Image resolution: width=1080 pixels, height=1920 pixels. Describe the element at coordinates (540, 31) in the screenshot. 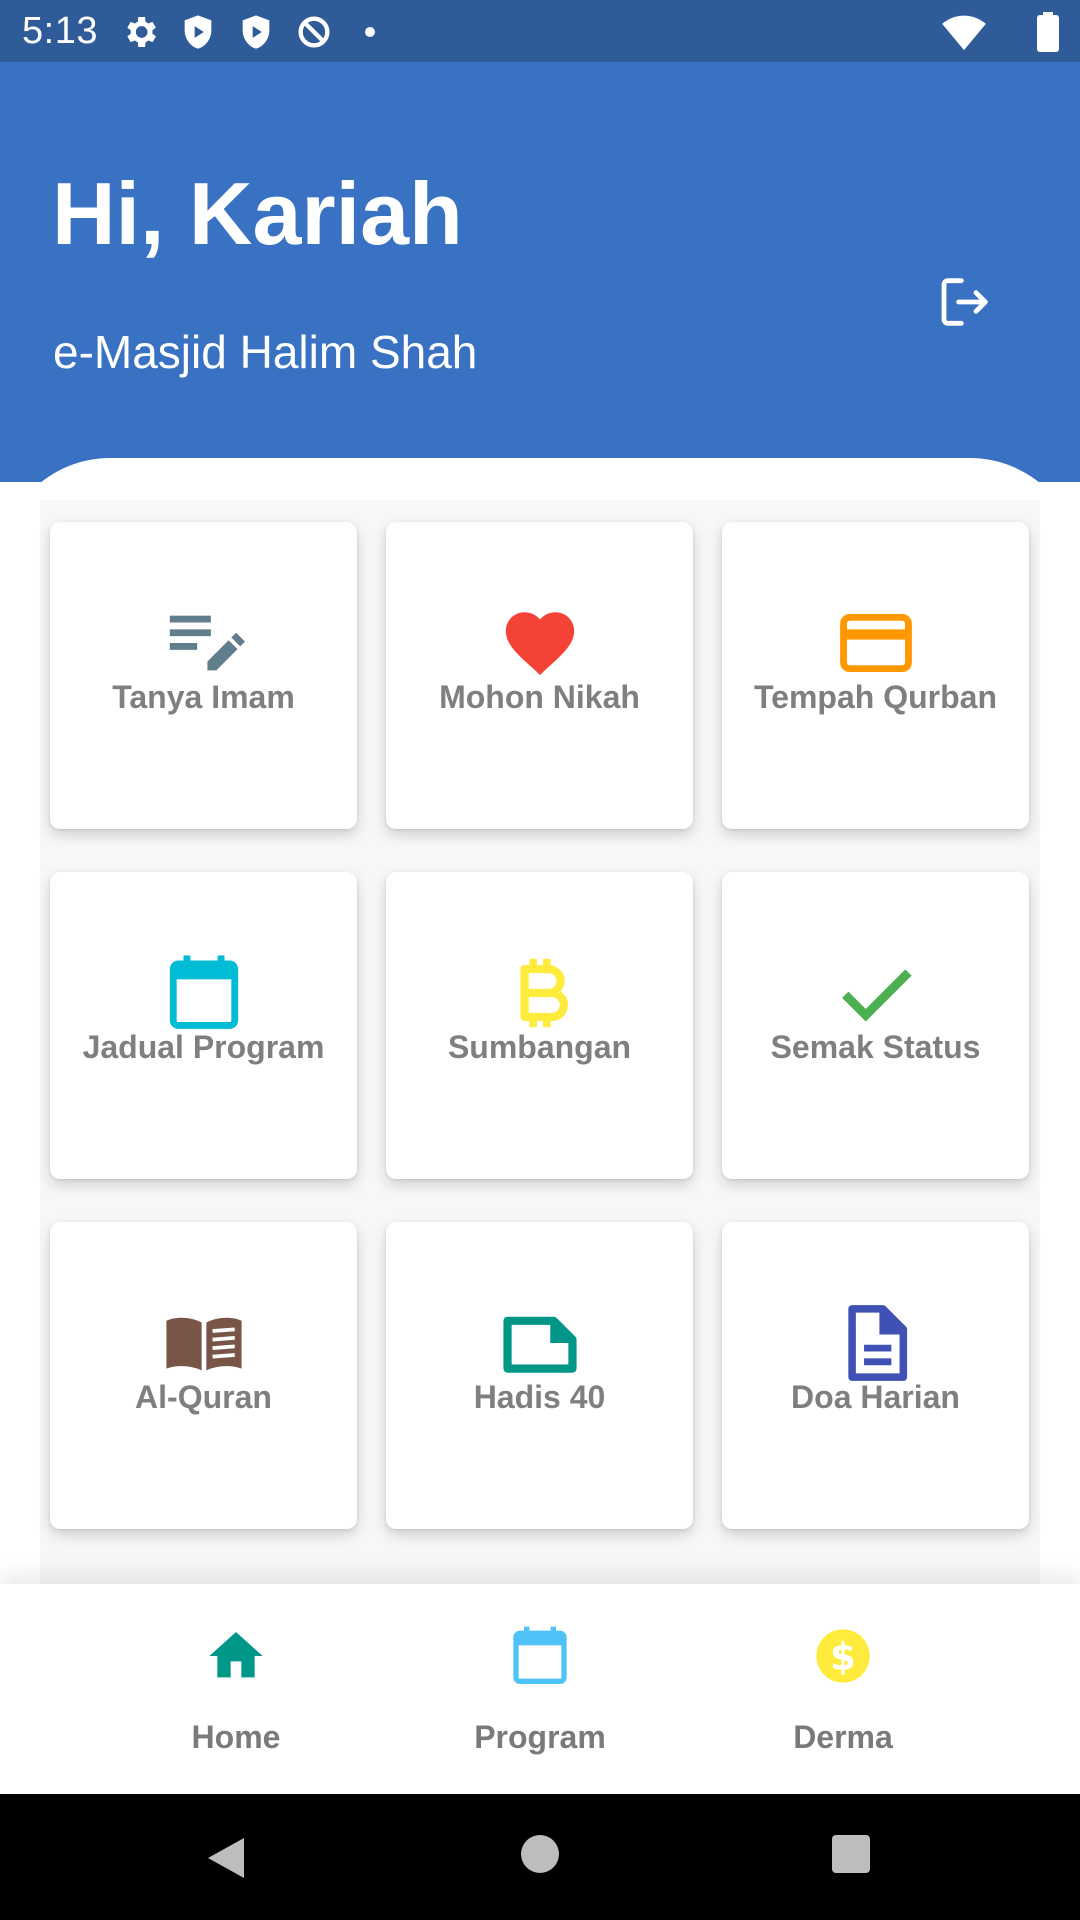

I see `status-bar: 5:13` at that location.